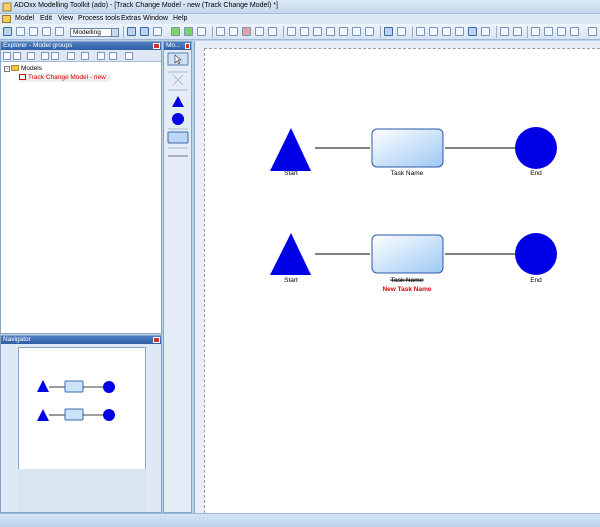 This screenshot has height=527, width=600. I want to click on menu-model: Model, so click(24, 19).